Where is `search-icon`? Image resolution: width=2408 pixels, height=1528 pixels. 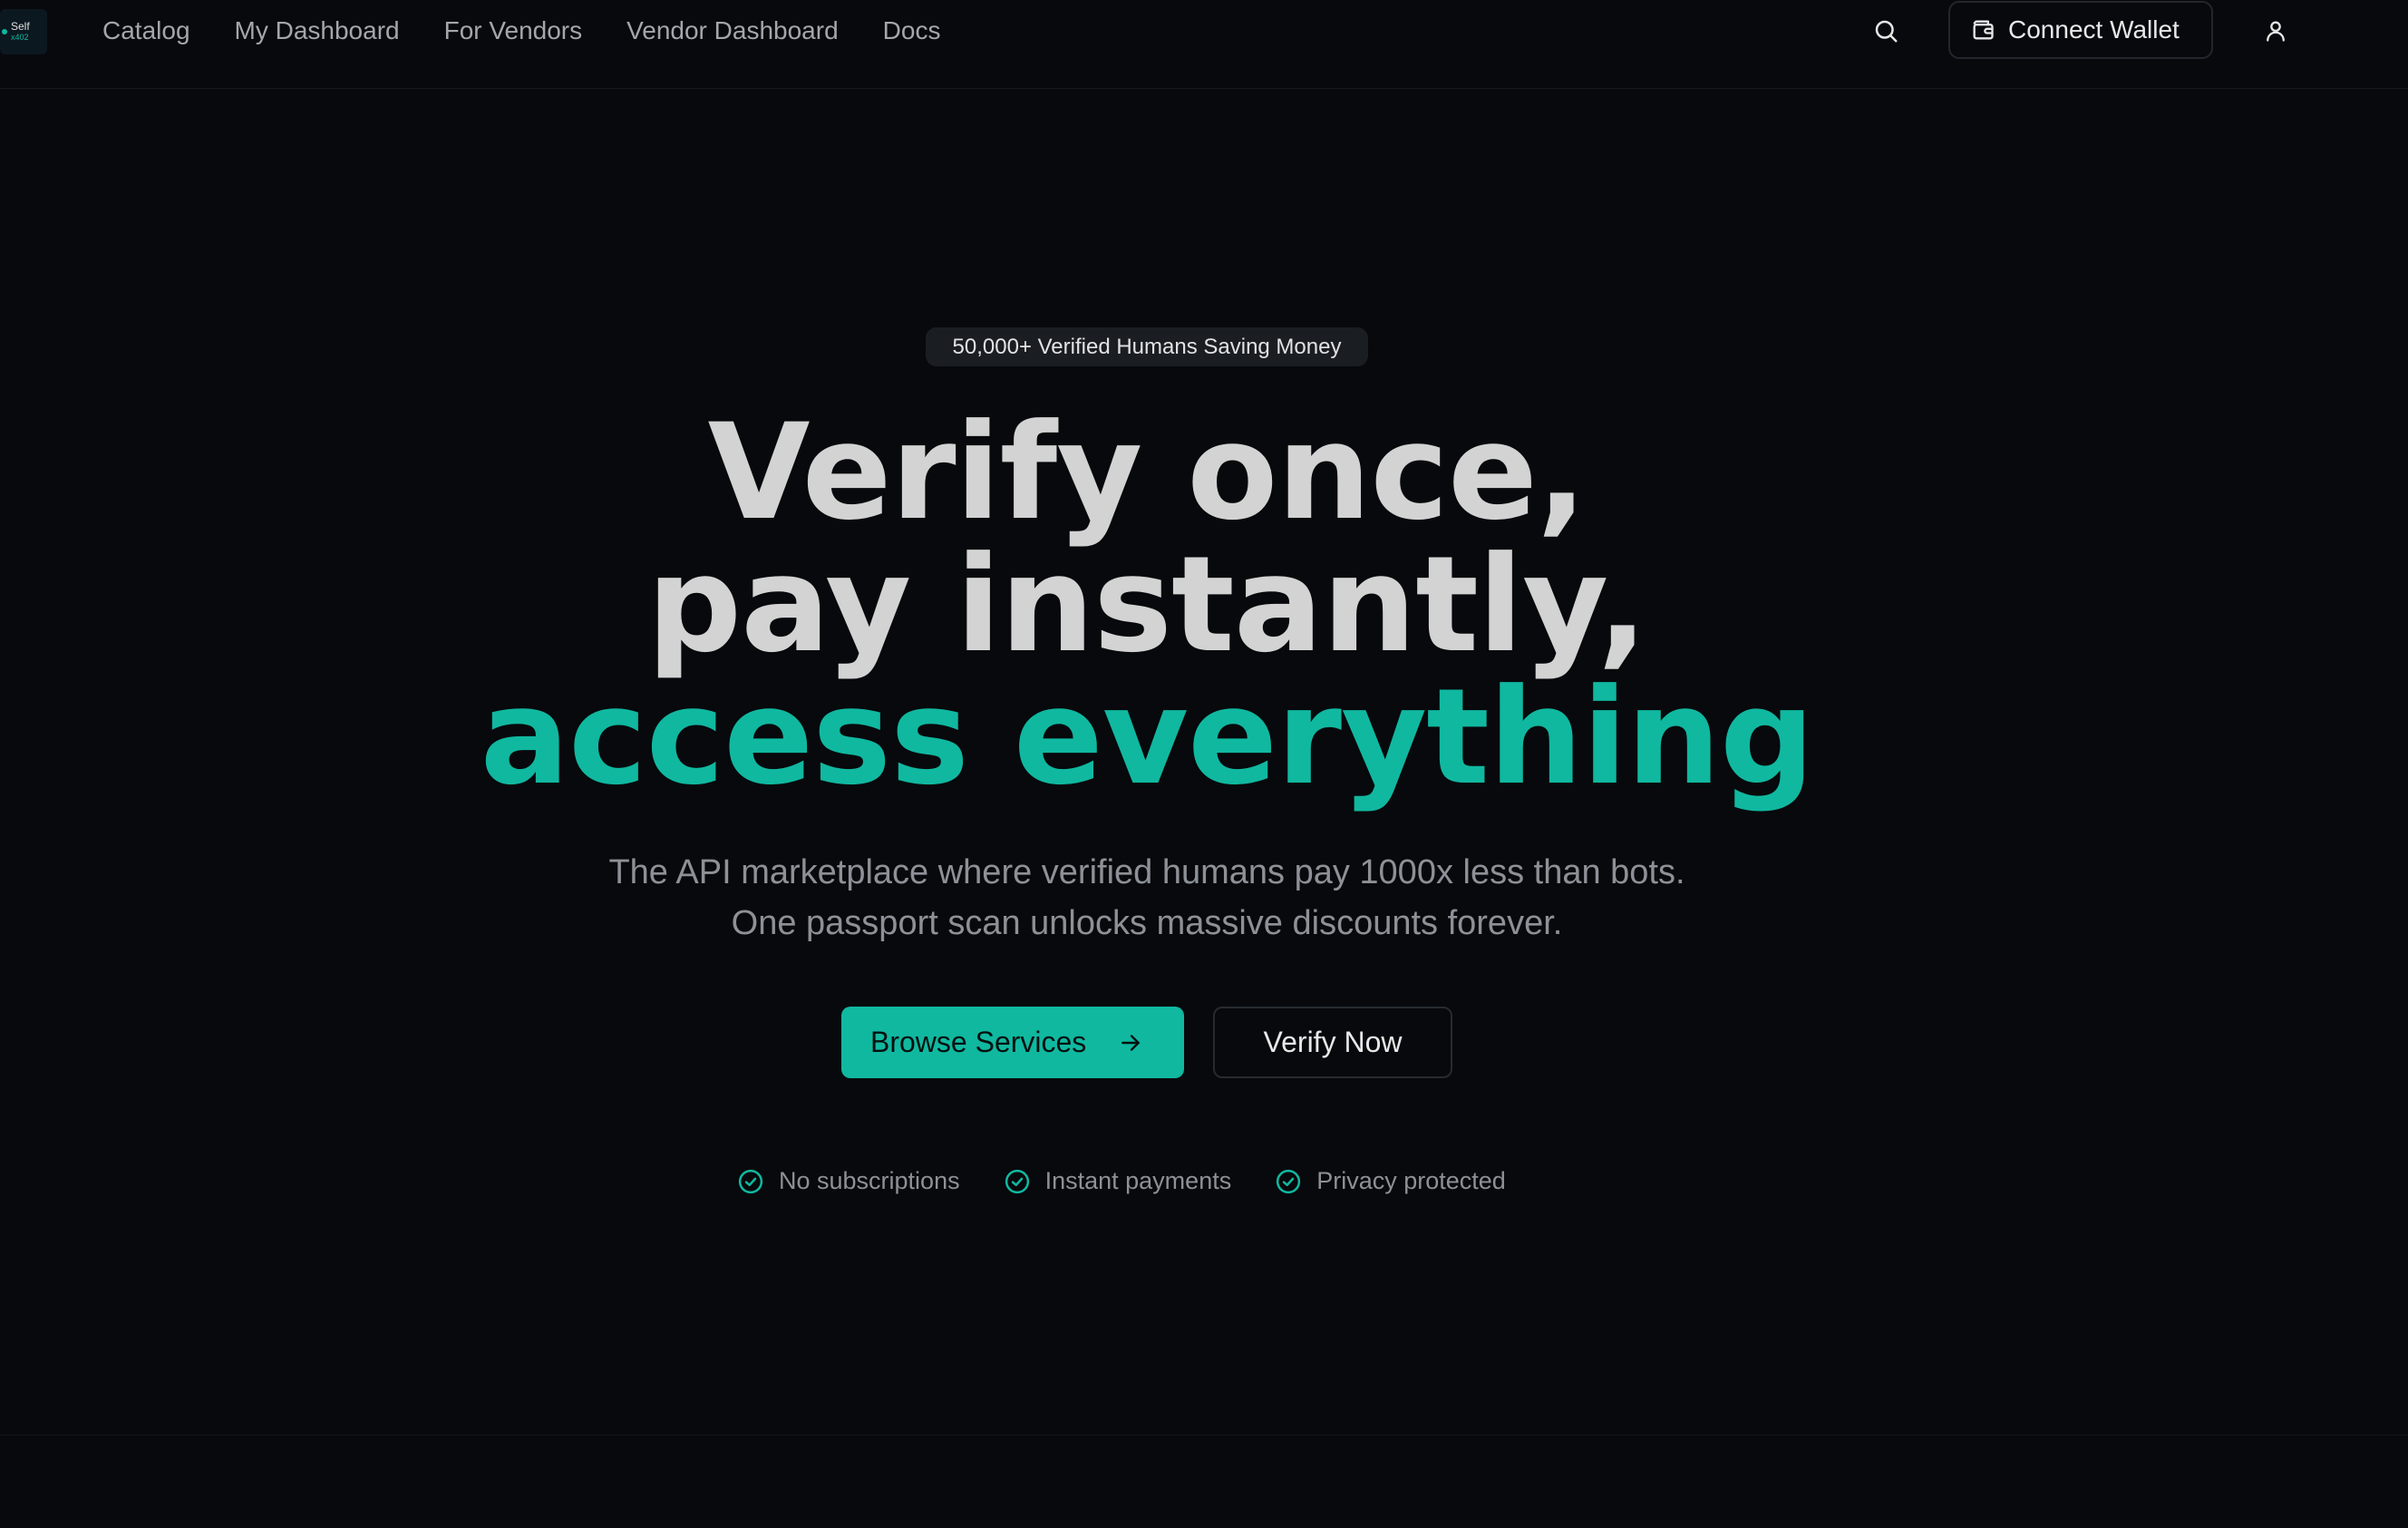 search-icon is located at coordinates (1886, 31).